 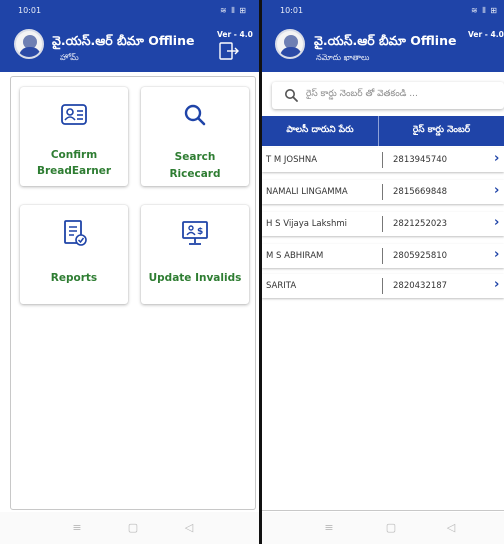 What do you see at coordinates (383, 131) in the screenshot?
I see `table-header: పాలసీ దారుని పేరు రైస్ కార్డు నెంబర్` at bounding box center [383, 131].